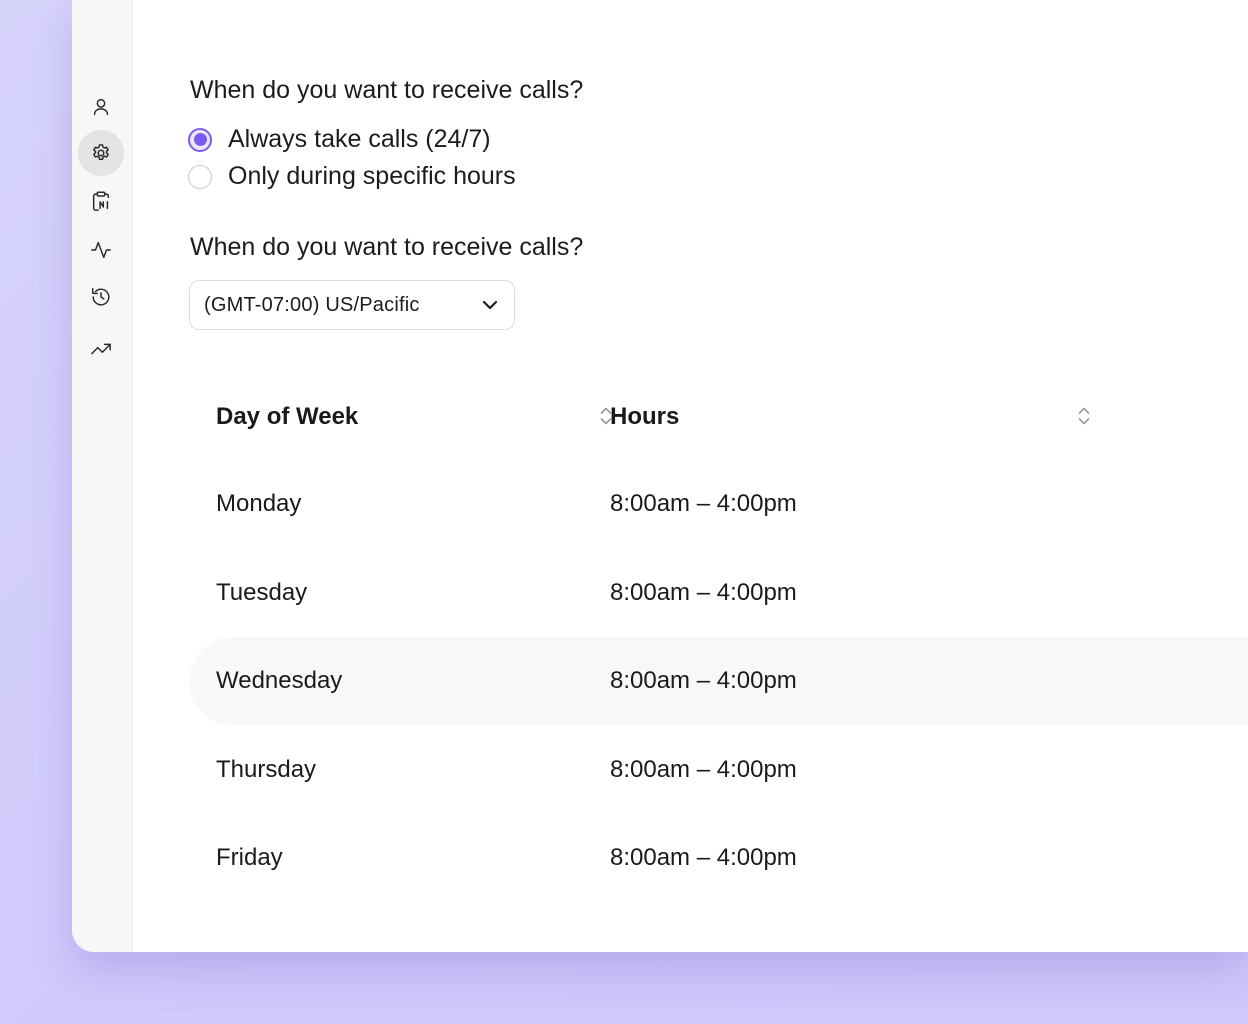 The image size is (1248, 1024). I want to click on day-cell: Monday, so click(259, 503).